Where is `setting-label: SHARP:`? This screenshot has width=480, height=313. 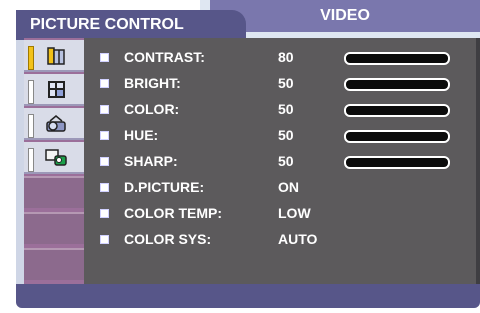
setting-label: SHARP: is located at coordinates (151, 161).